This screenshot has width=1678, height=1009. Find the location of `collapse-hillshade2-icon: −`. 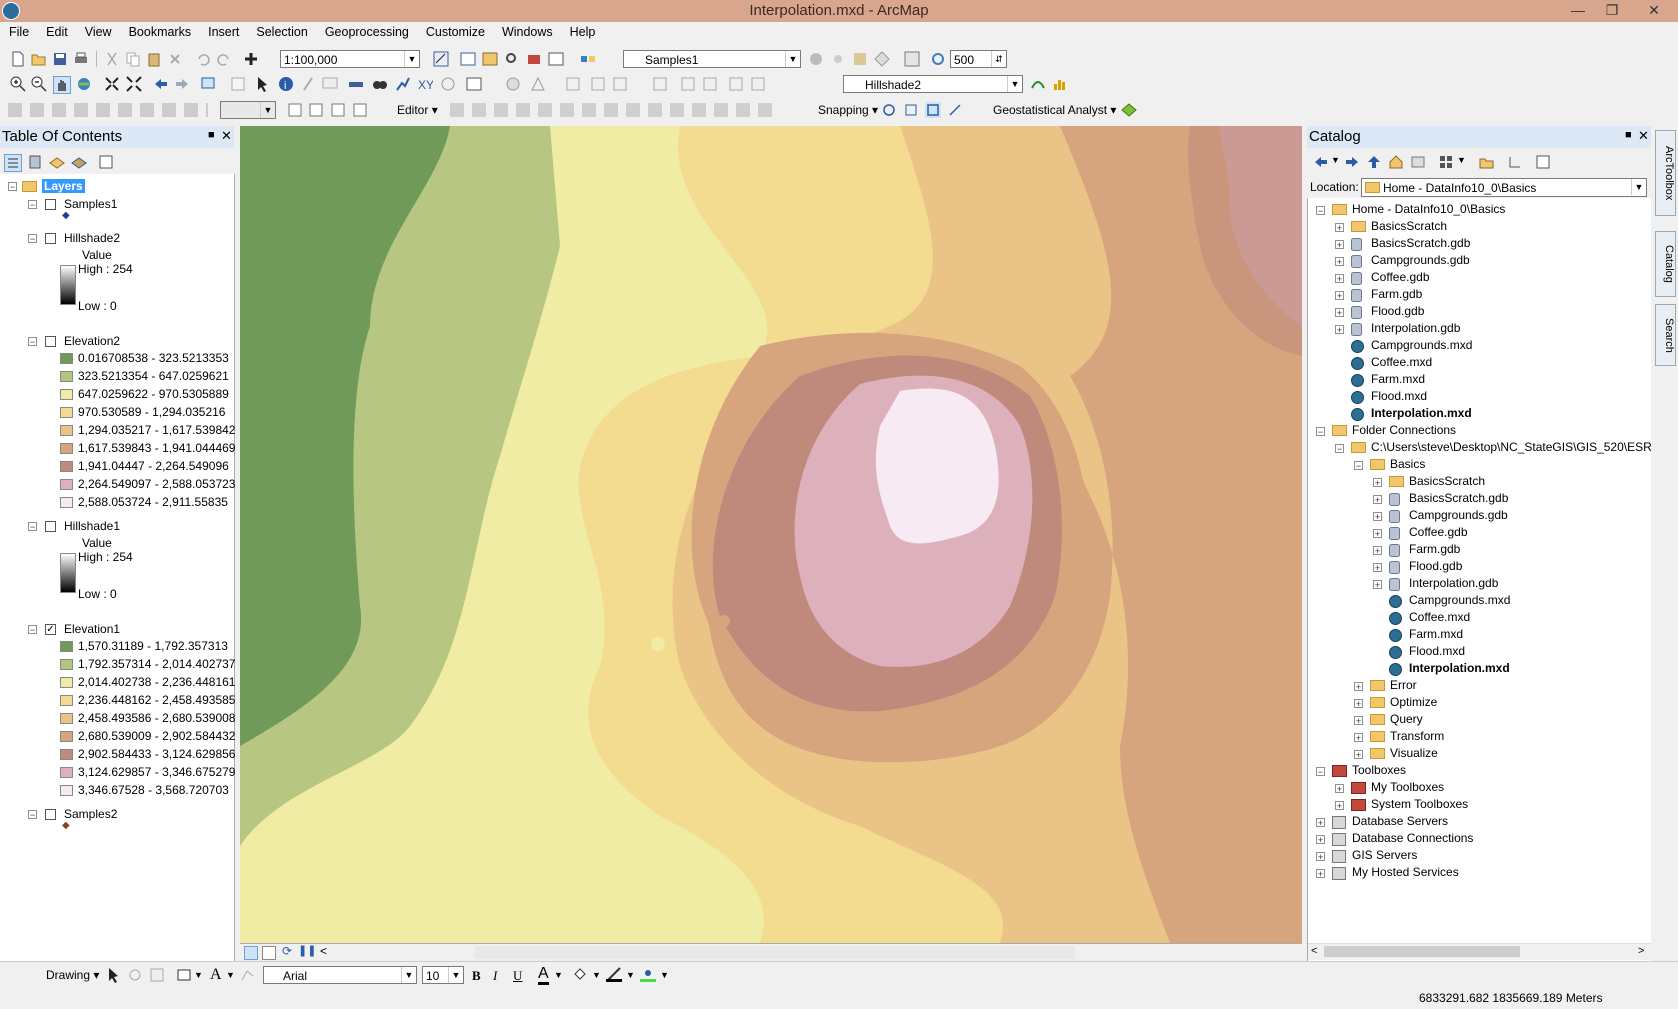

collapse-hillshade2-icon: − is located at coordinates (32, 239).